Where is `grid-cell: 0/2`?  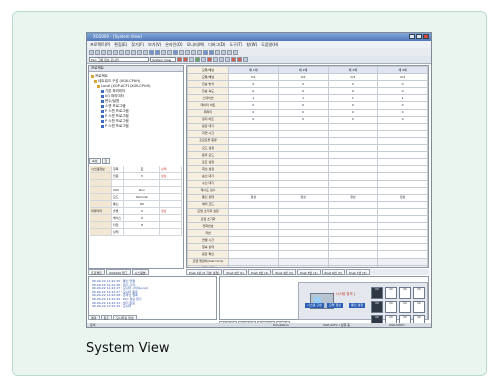
grid-cell: 0/2 is located at coordinates (303, 77).